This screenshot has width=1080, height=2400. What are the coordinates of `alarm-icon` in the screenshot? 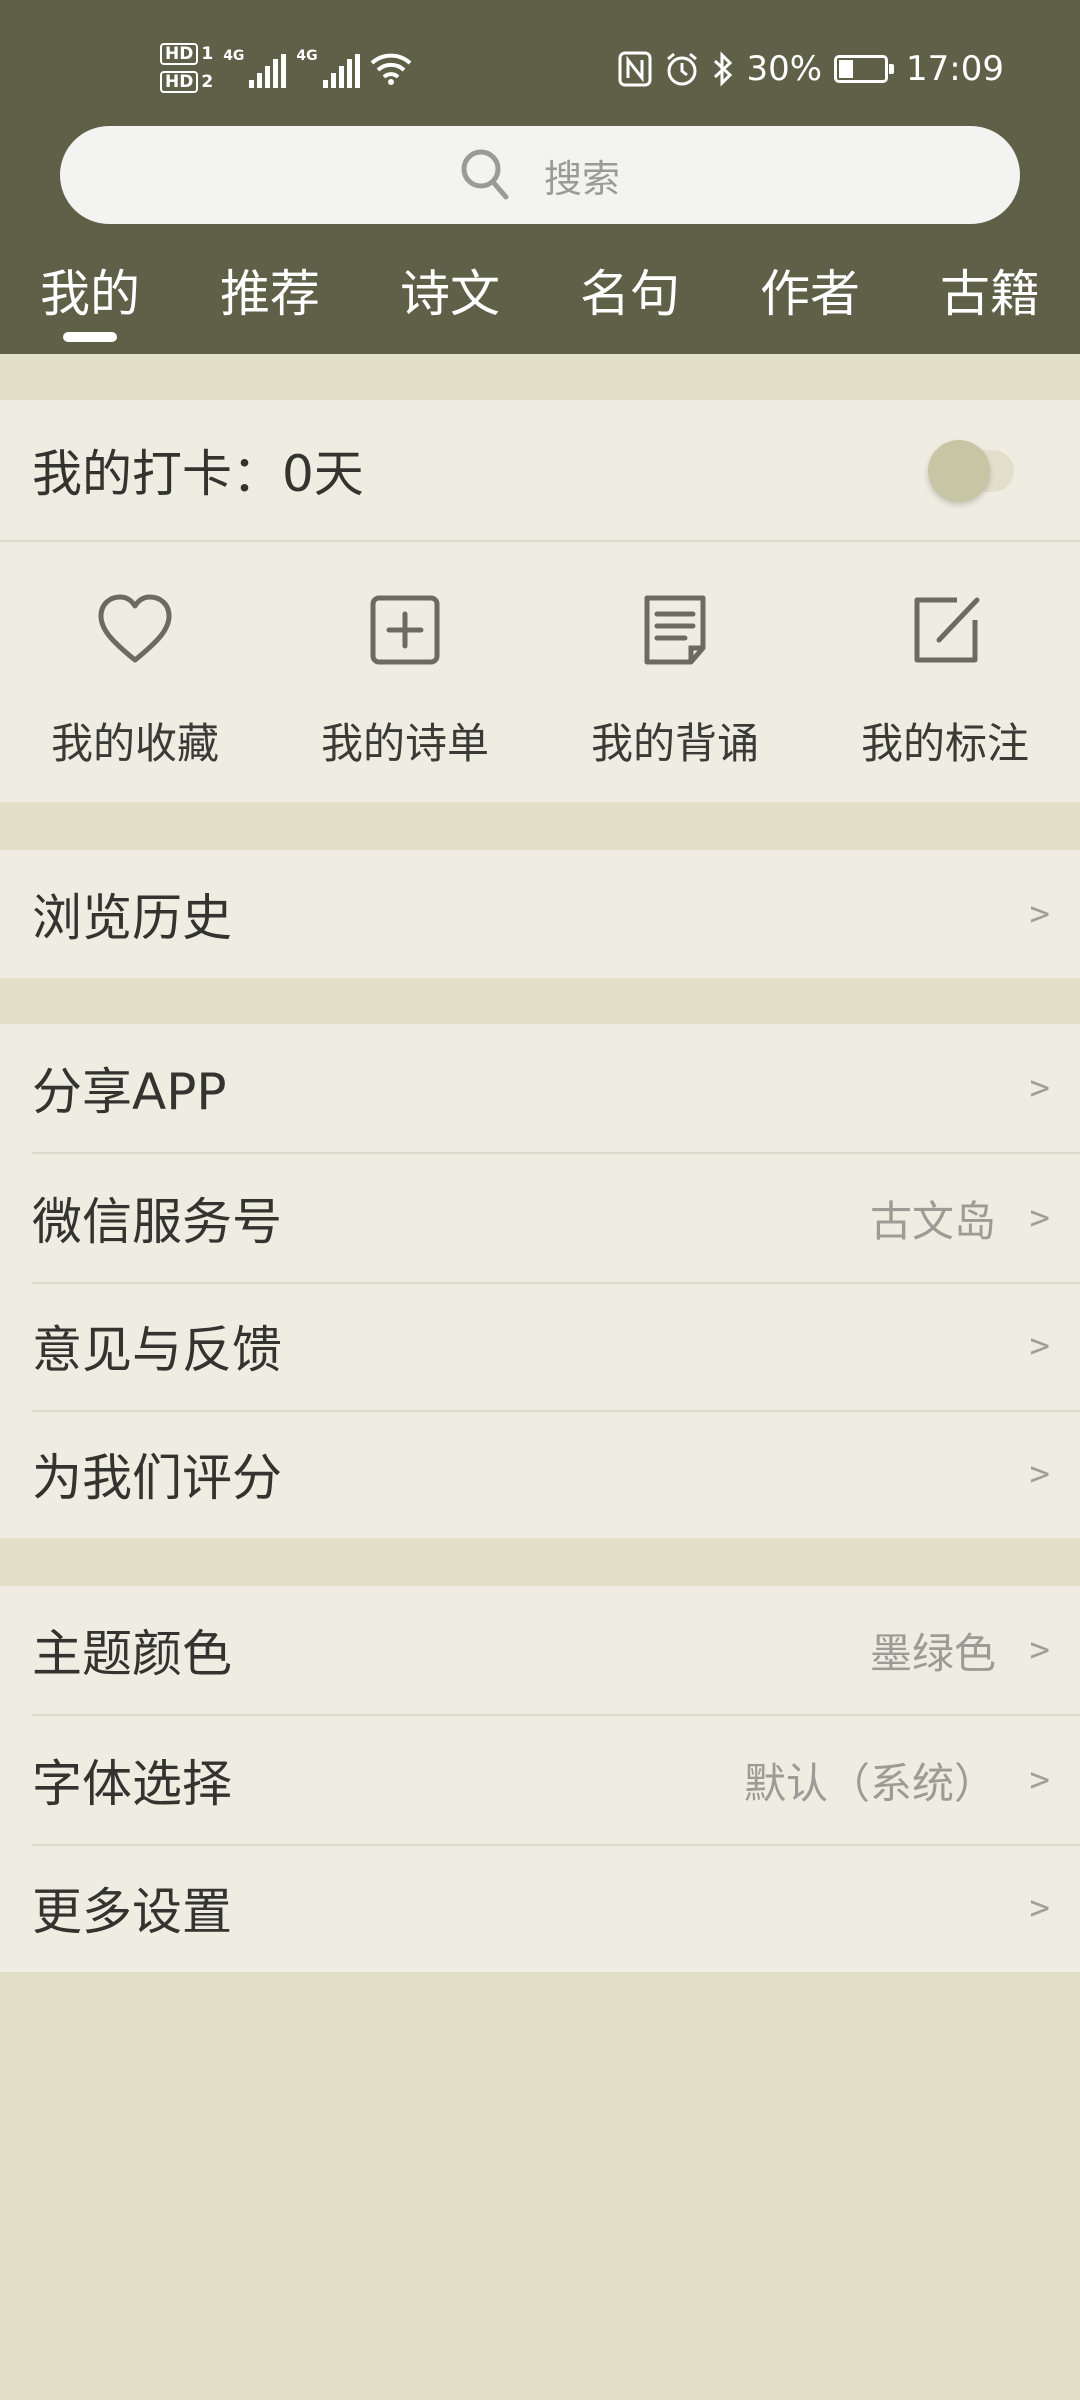 It's located at (682, 69).